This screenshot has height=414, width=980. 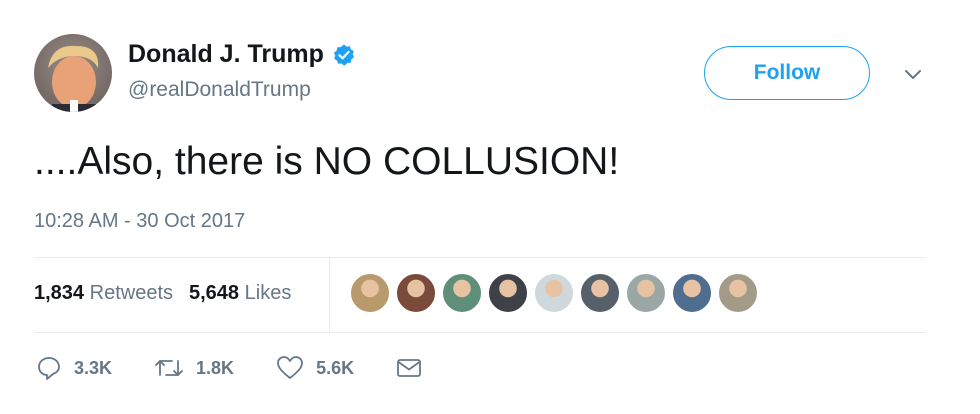 I want to click on action-bar: 3.3K 1.8K 5.6K, so click(x=250, y=368).